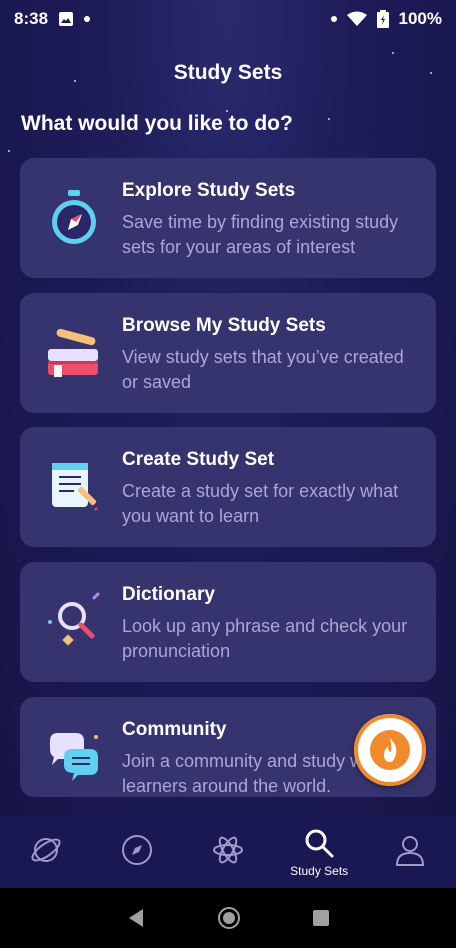 The image size is (456, 948). I want to click on streak-button, so click(390, 750).